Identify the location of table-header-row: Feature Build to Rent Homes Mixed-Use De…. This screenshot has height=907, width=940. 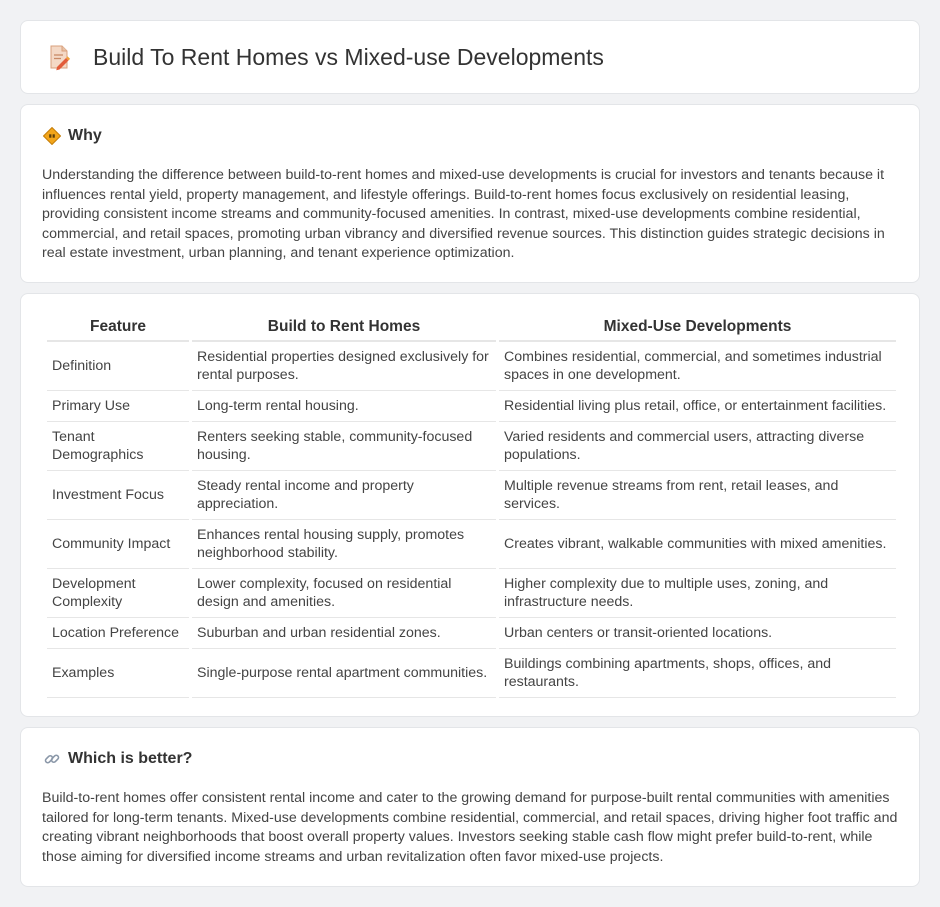
(471, 329).